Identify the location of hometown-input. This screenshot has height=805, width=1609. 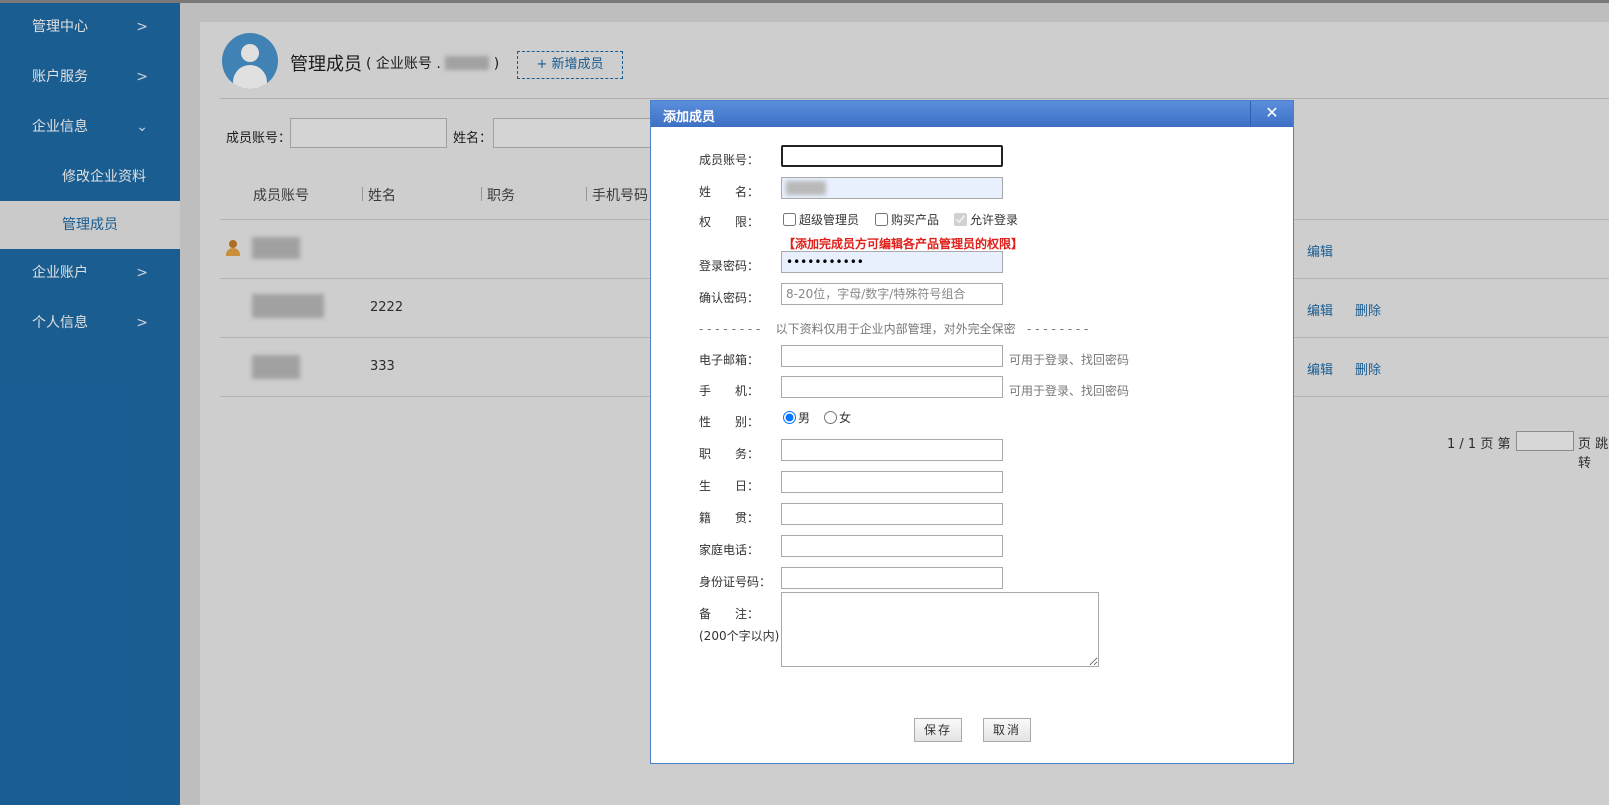
(892, 514).